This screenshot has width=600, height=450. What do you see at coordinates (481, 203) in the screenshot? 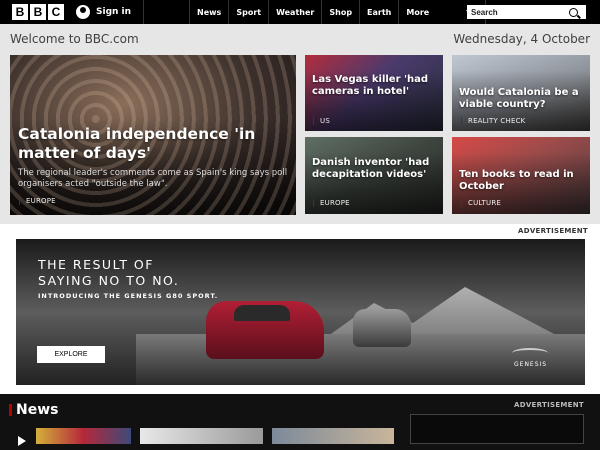
I see `story-tag: CULTURE` at bounding box center [481, 203].